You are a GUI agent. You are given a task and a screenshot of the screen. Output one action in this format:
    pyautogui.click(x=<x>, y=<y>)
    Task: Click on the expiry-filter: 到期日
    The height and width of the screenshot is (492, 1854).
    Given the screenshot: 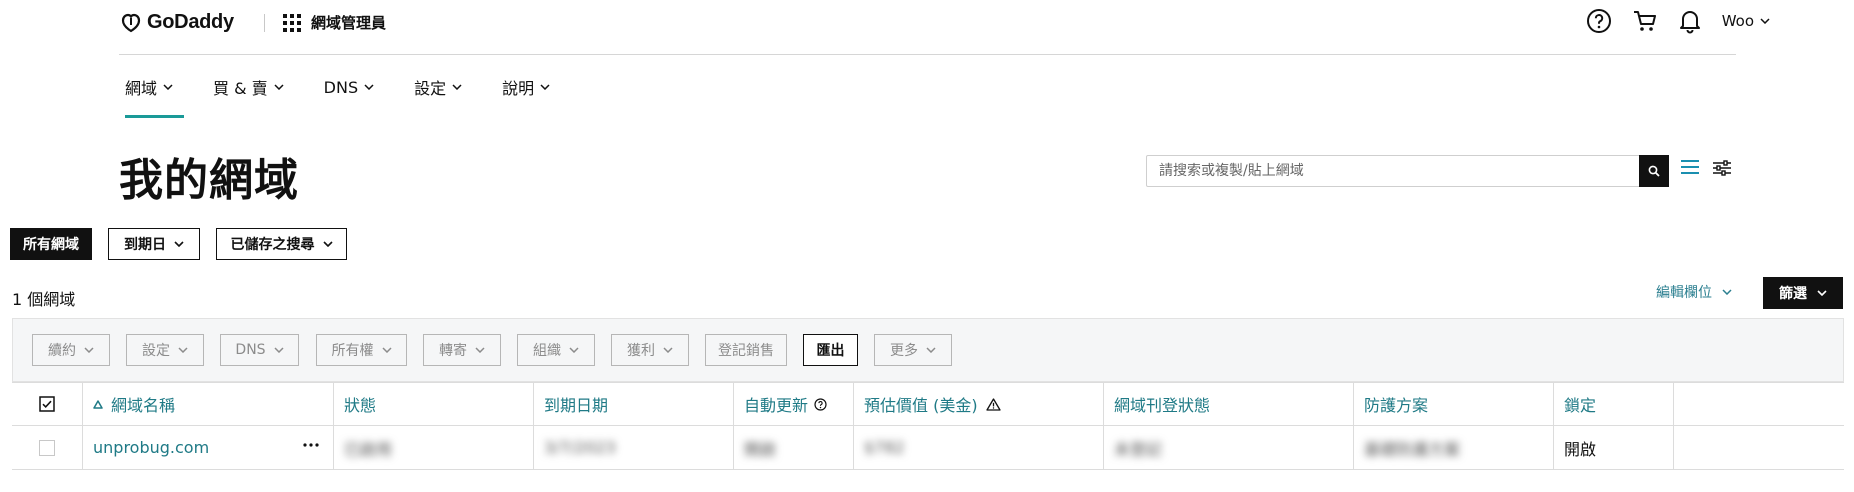 What is the action you would take?
    pyautogui.click(x=154, y=244)
    